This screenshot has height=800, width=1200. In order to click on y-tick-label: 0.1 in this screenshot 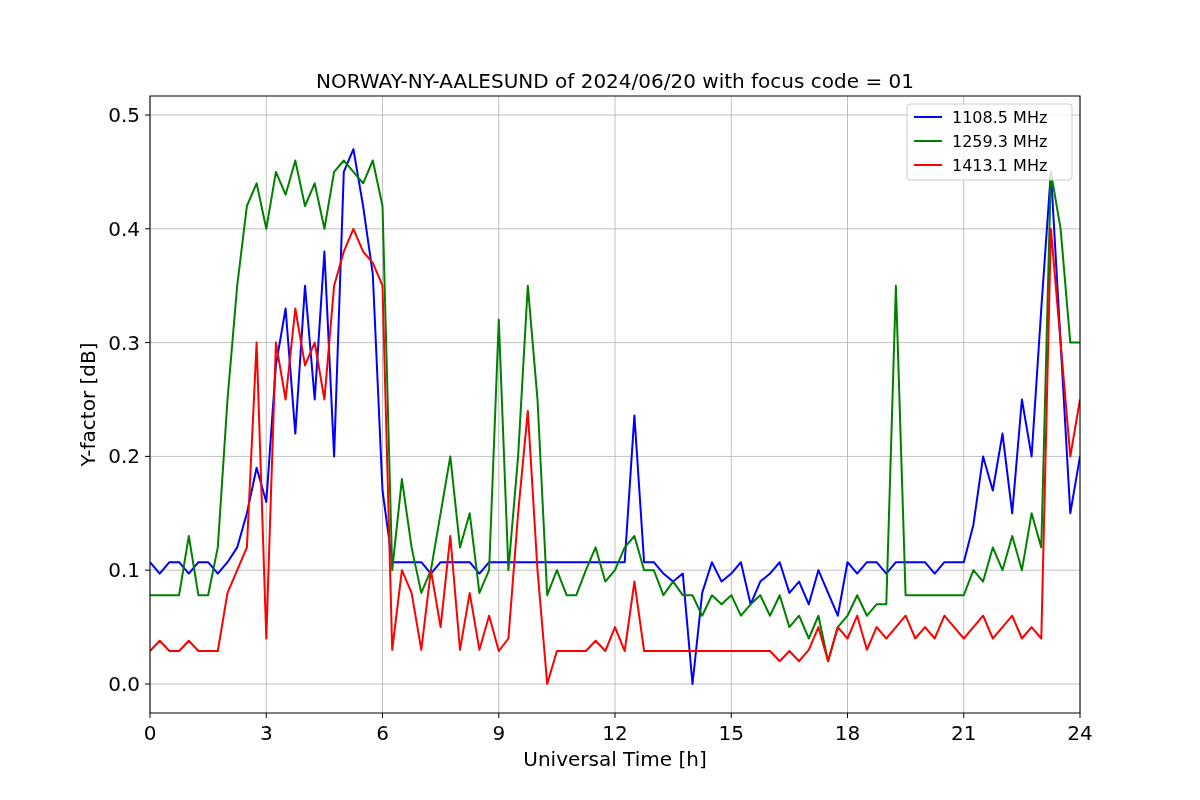, I will do `click(124, 570)`.